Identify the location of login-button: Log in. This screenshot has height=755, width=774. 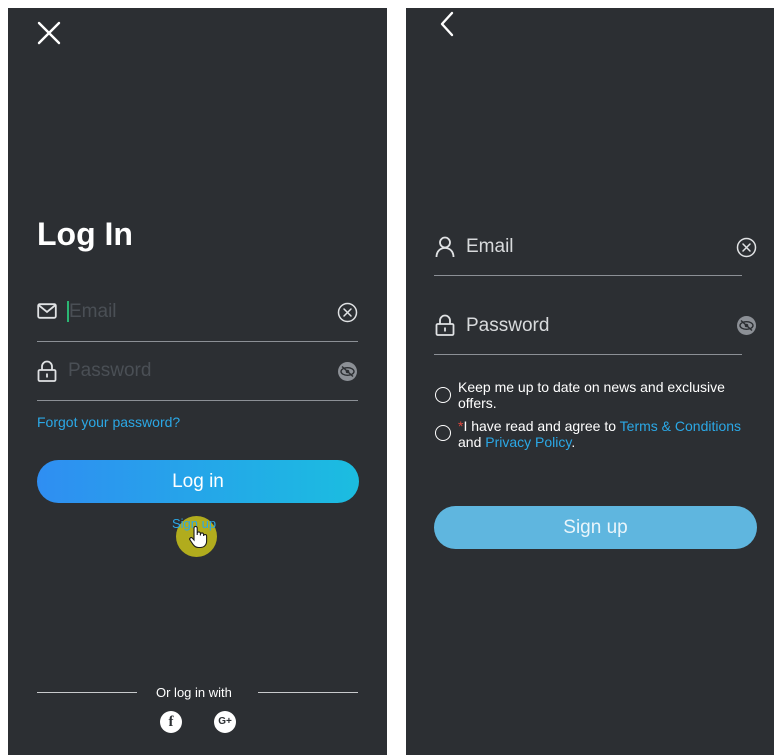
(198, 481).